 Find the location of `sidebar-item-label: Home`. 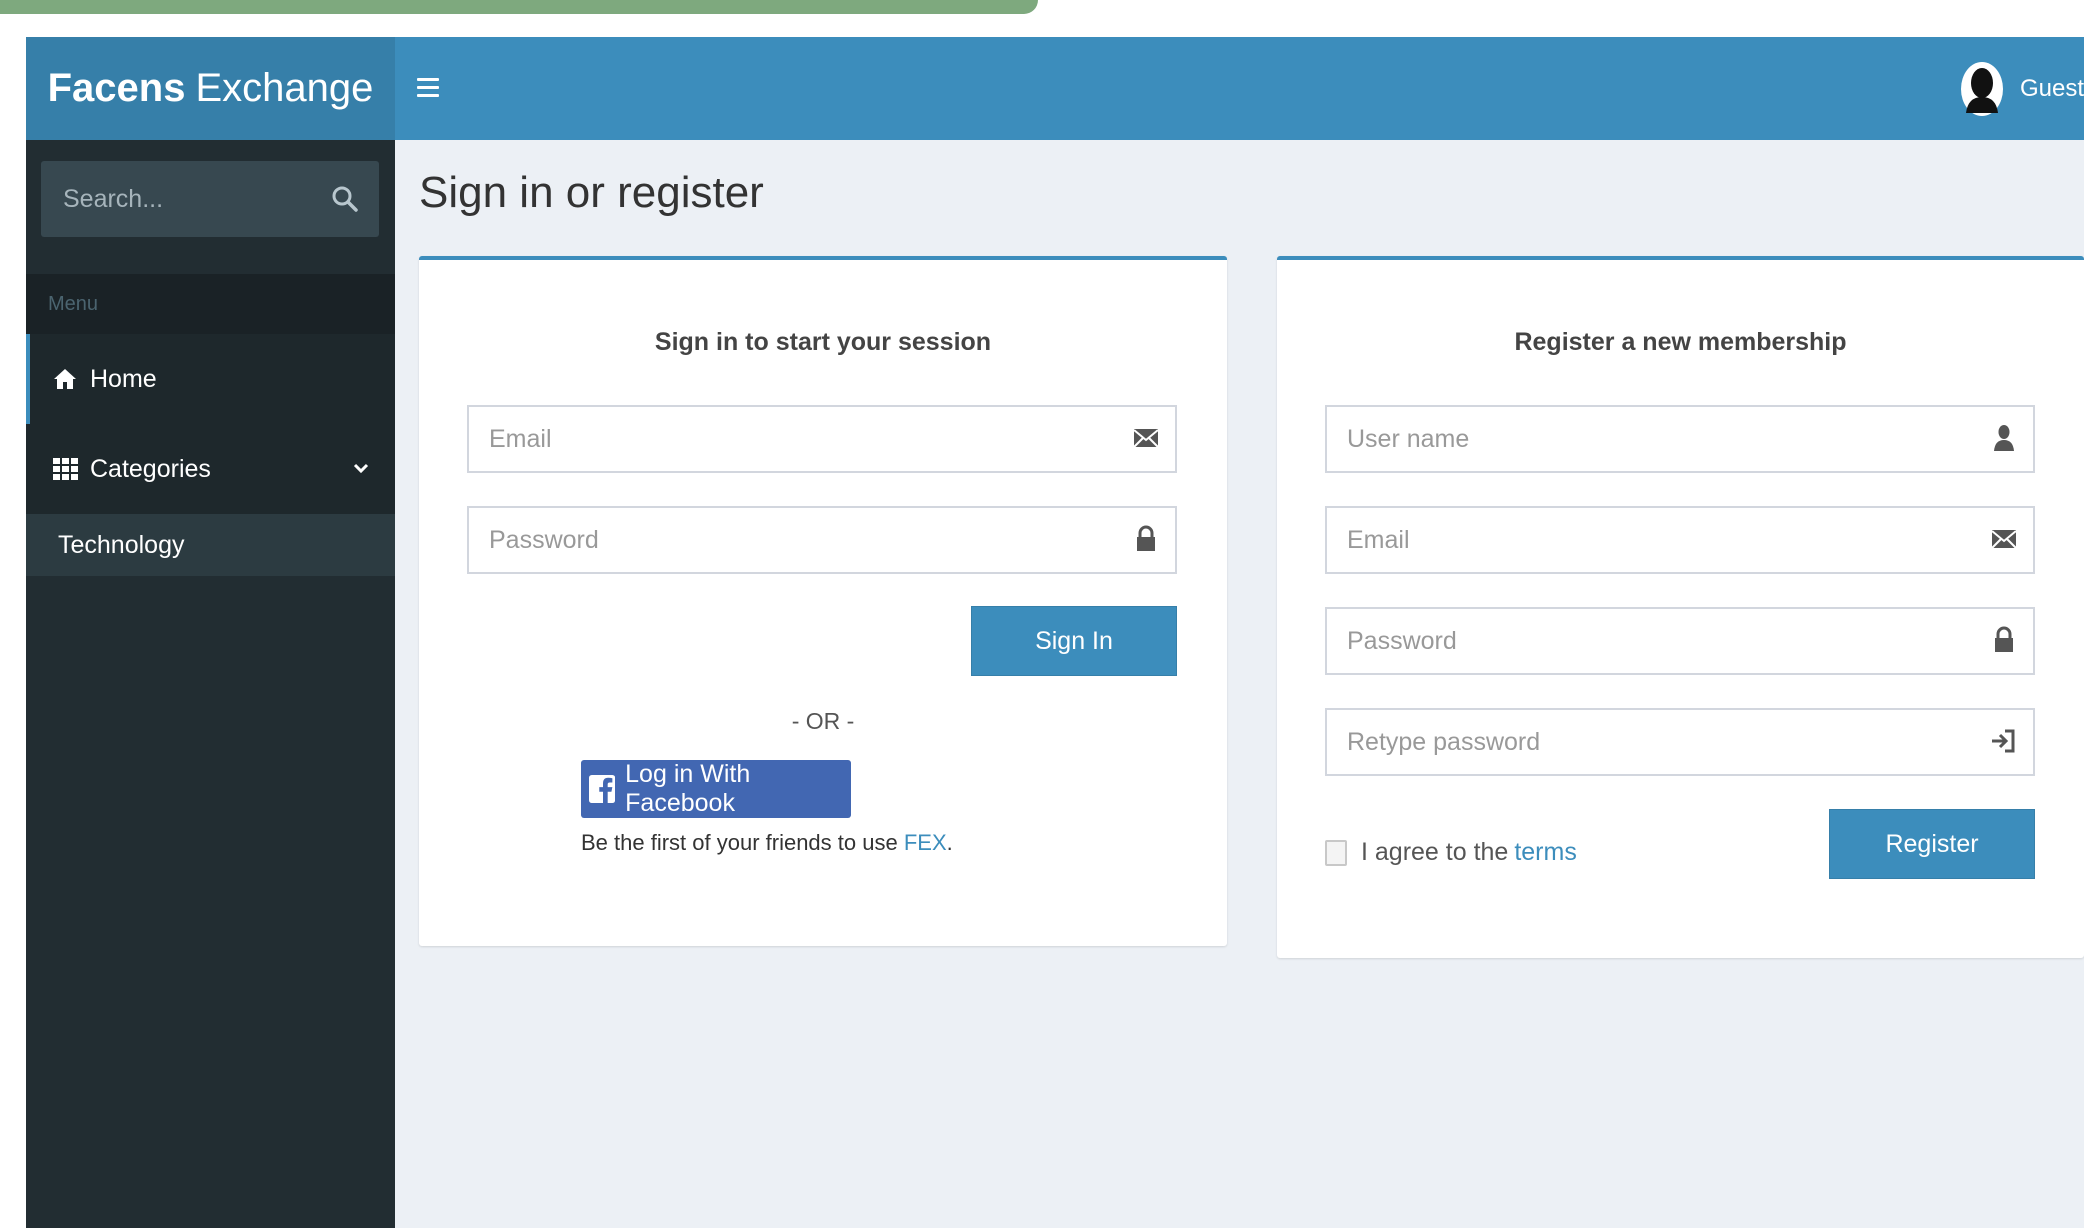

sidebar-item-label: Home is located at coordinates (123, 378).